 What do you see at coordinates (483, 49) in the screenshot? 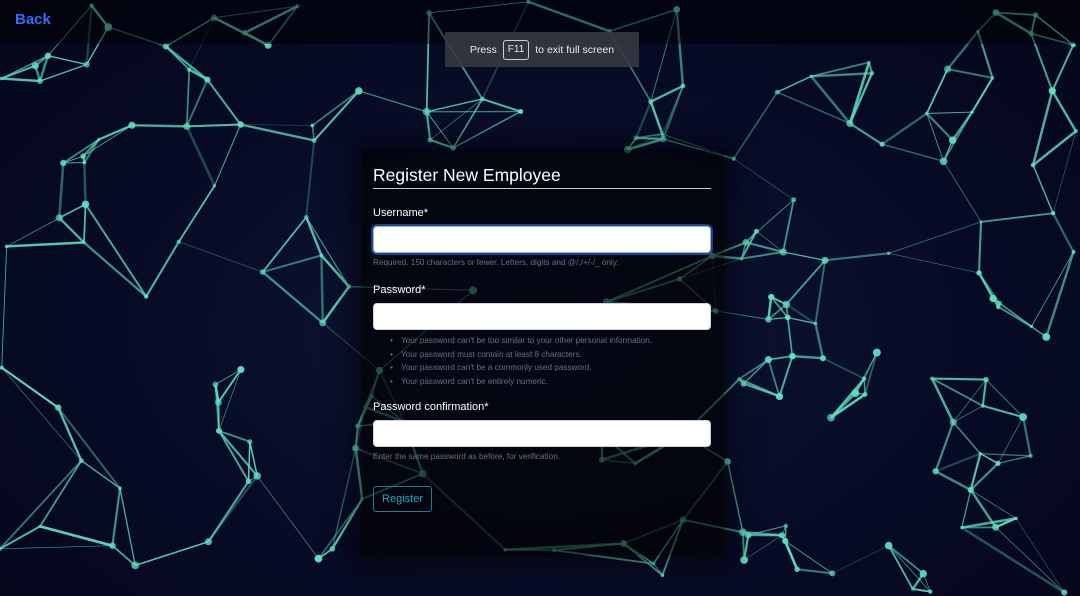
I see `fullscreen-notice-prefix: Press` at bounding box center [483, 49].